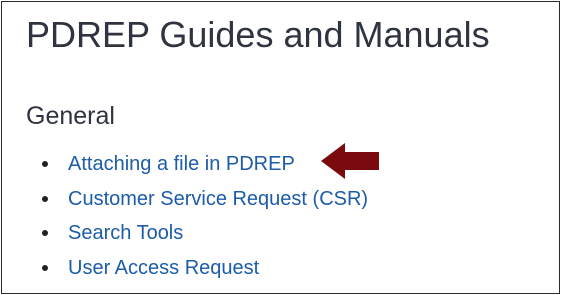 Image resolution: width=561 pixels, height=295 pixels. Describe the element at coordinates (205, 236) in the screenshot. I see `list-item: Search Tools` at that location.